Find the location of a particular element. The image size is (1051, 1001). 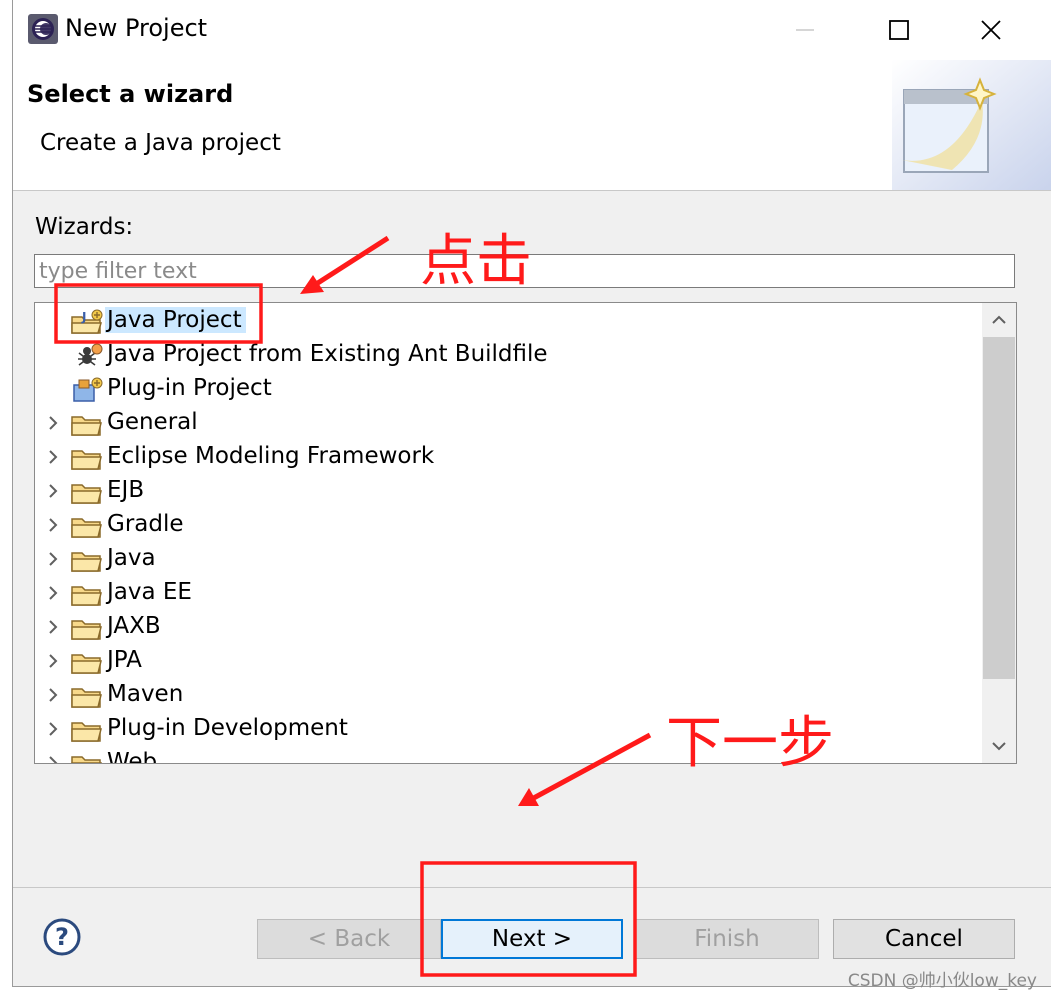

watermark: CSDN @帅小伙low_key is located at coordinates (942, 981).